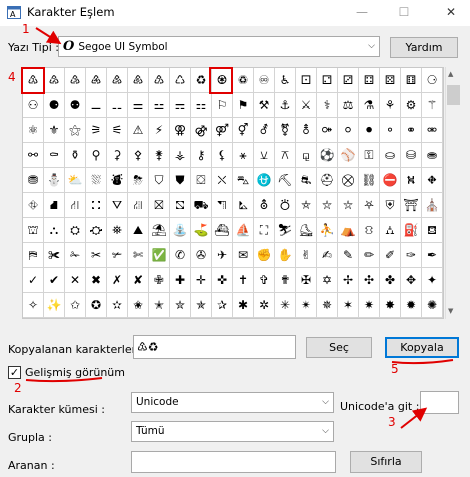 This screenshot has width=470, height=477. I want to click on annotation-underline-advanced-view, so click(64, 380).